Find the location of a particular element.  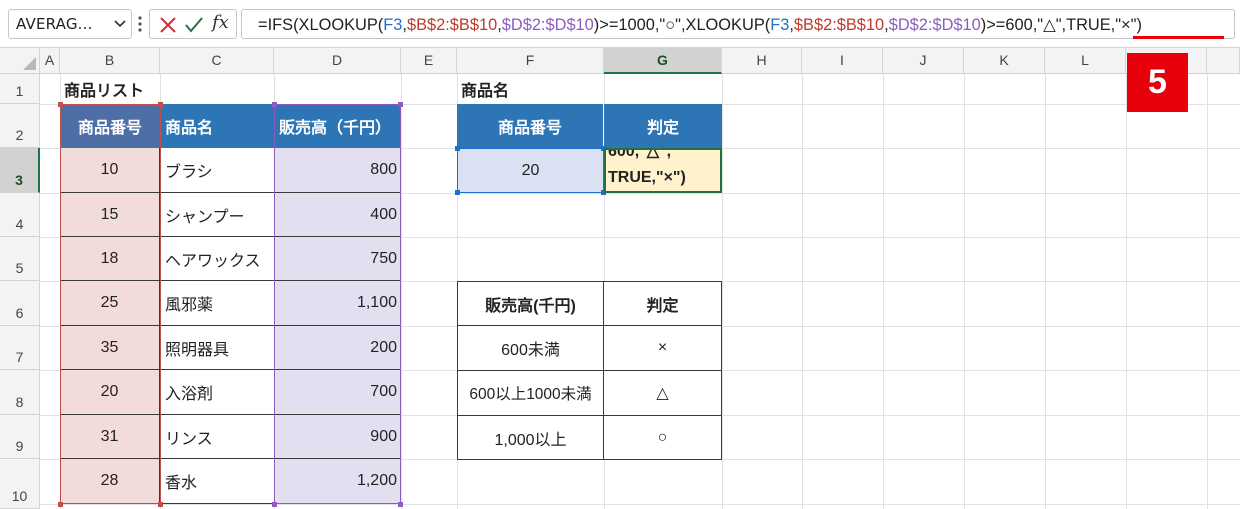

lookup-header-result: 判定 is located at coordinates (663, 126).